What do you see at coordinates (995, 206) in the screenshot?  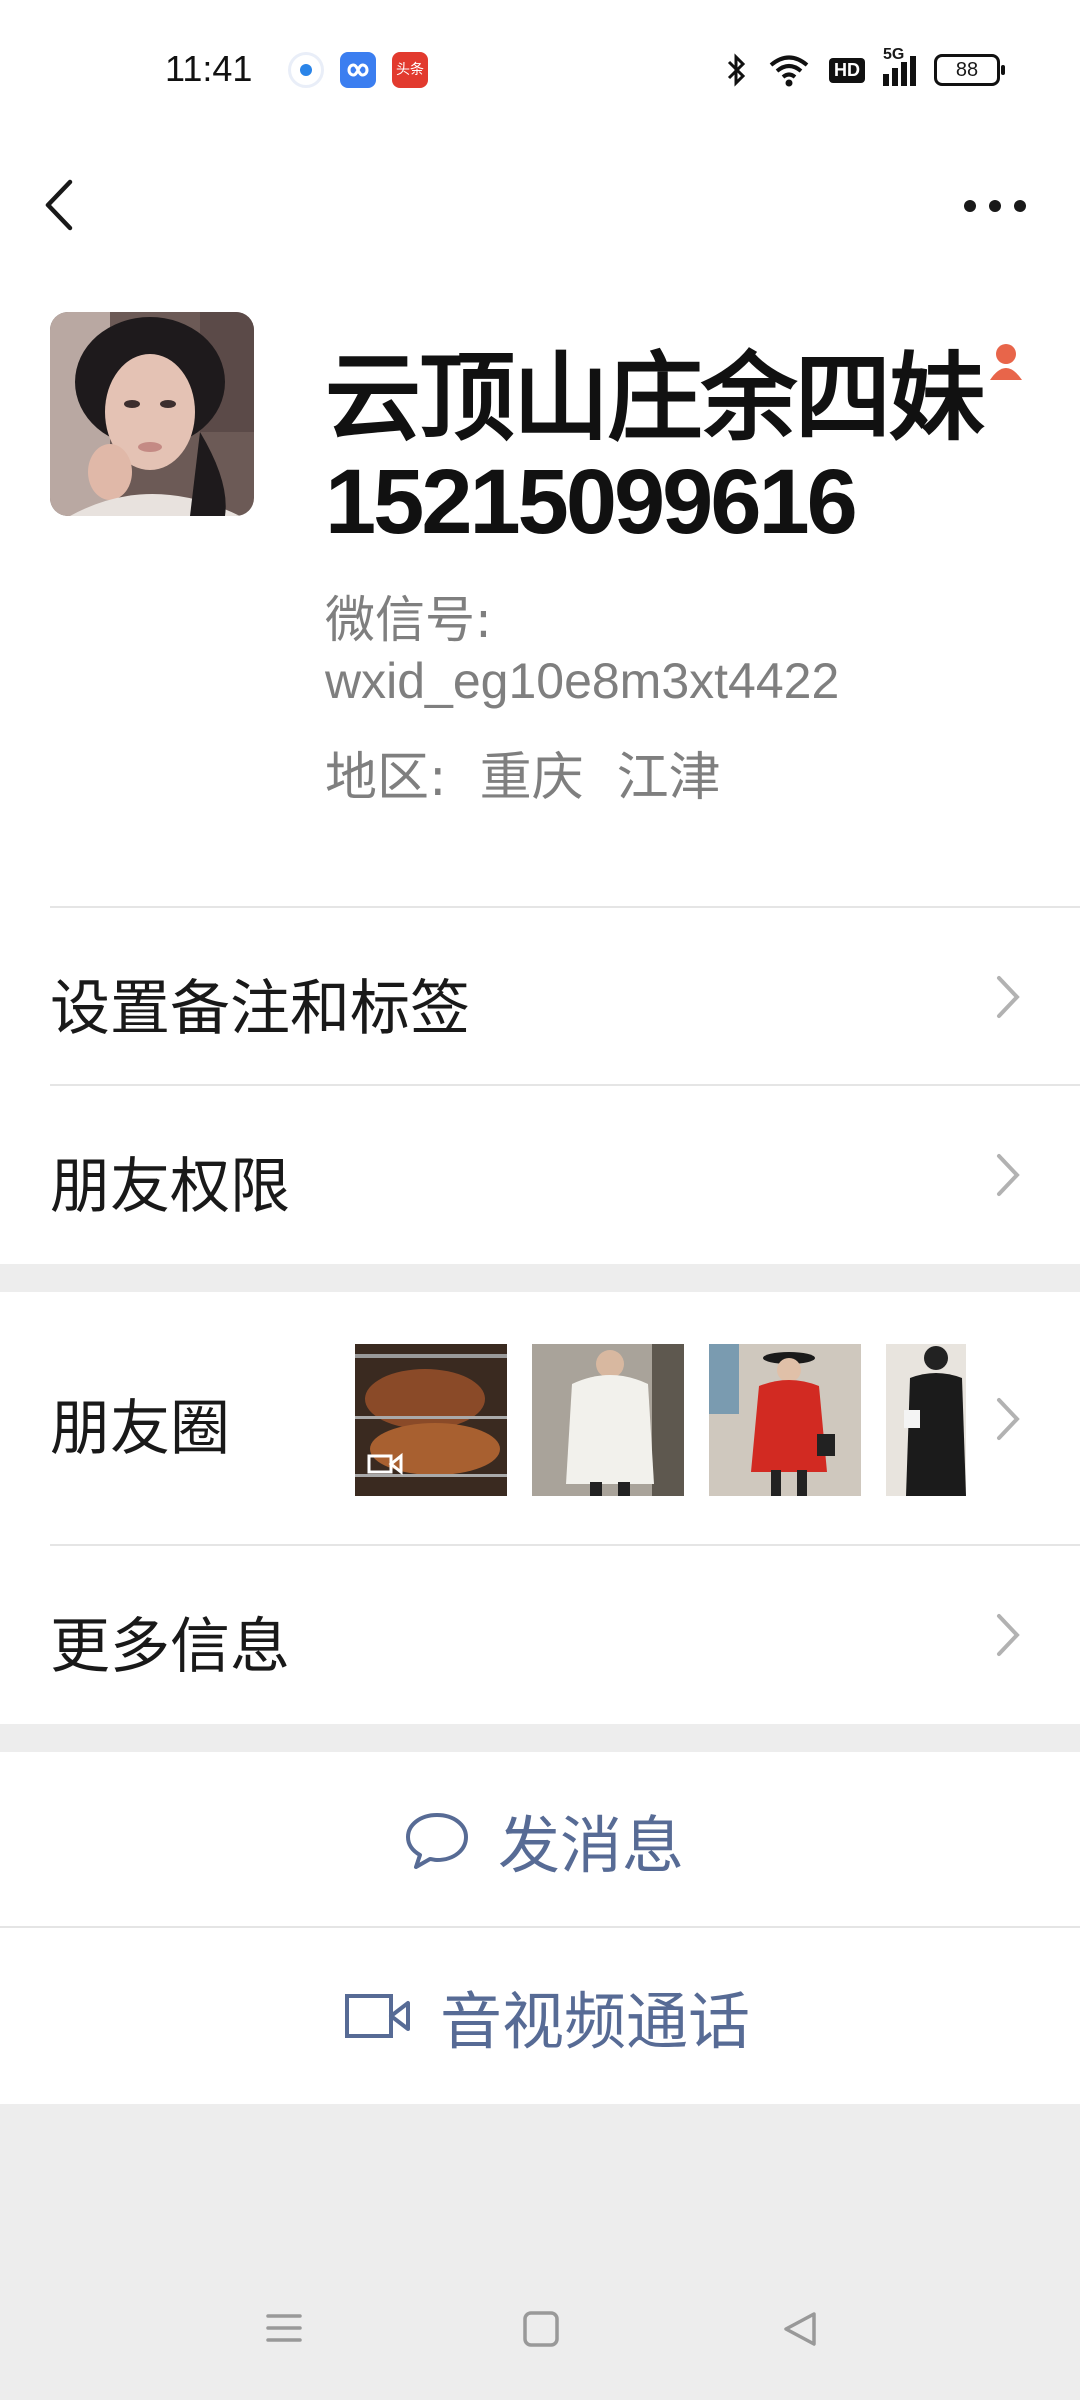 I see `ellipsis-icon` at bounding box center [995, 206].